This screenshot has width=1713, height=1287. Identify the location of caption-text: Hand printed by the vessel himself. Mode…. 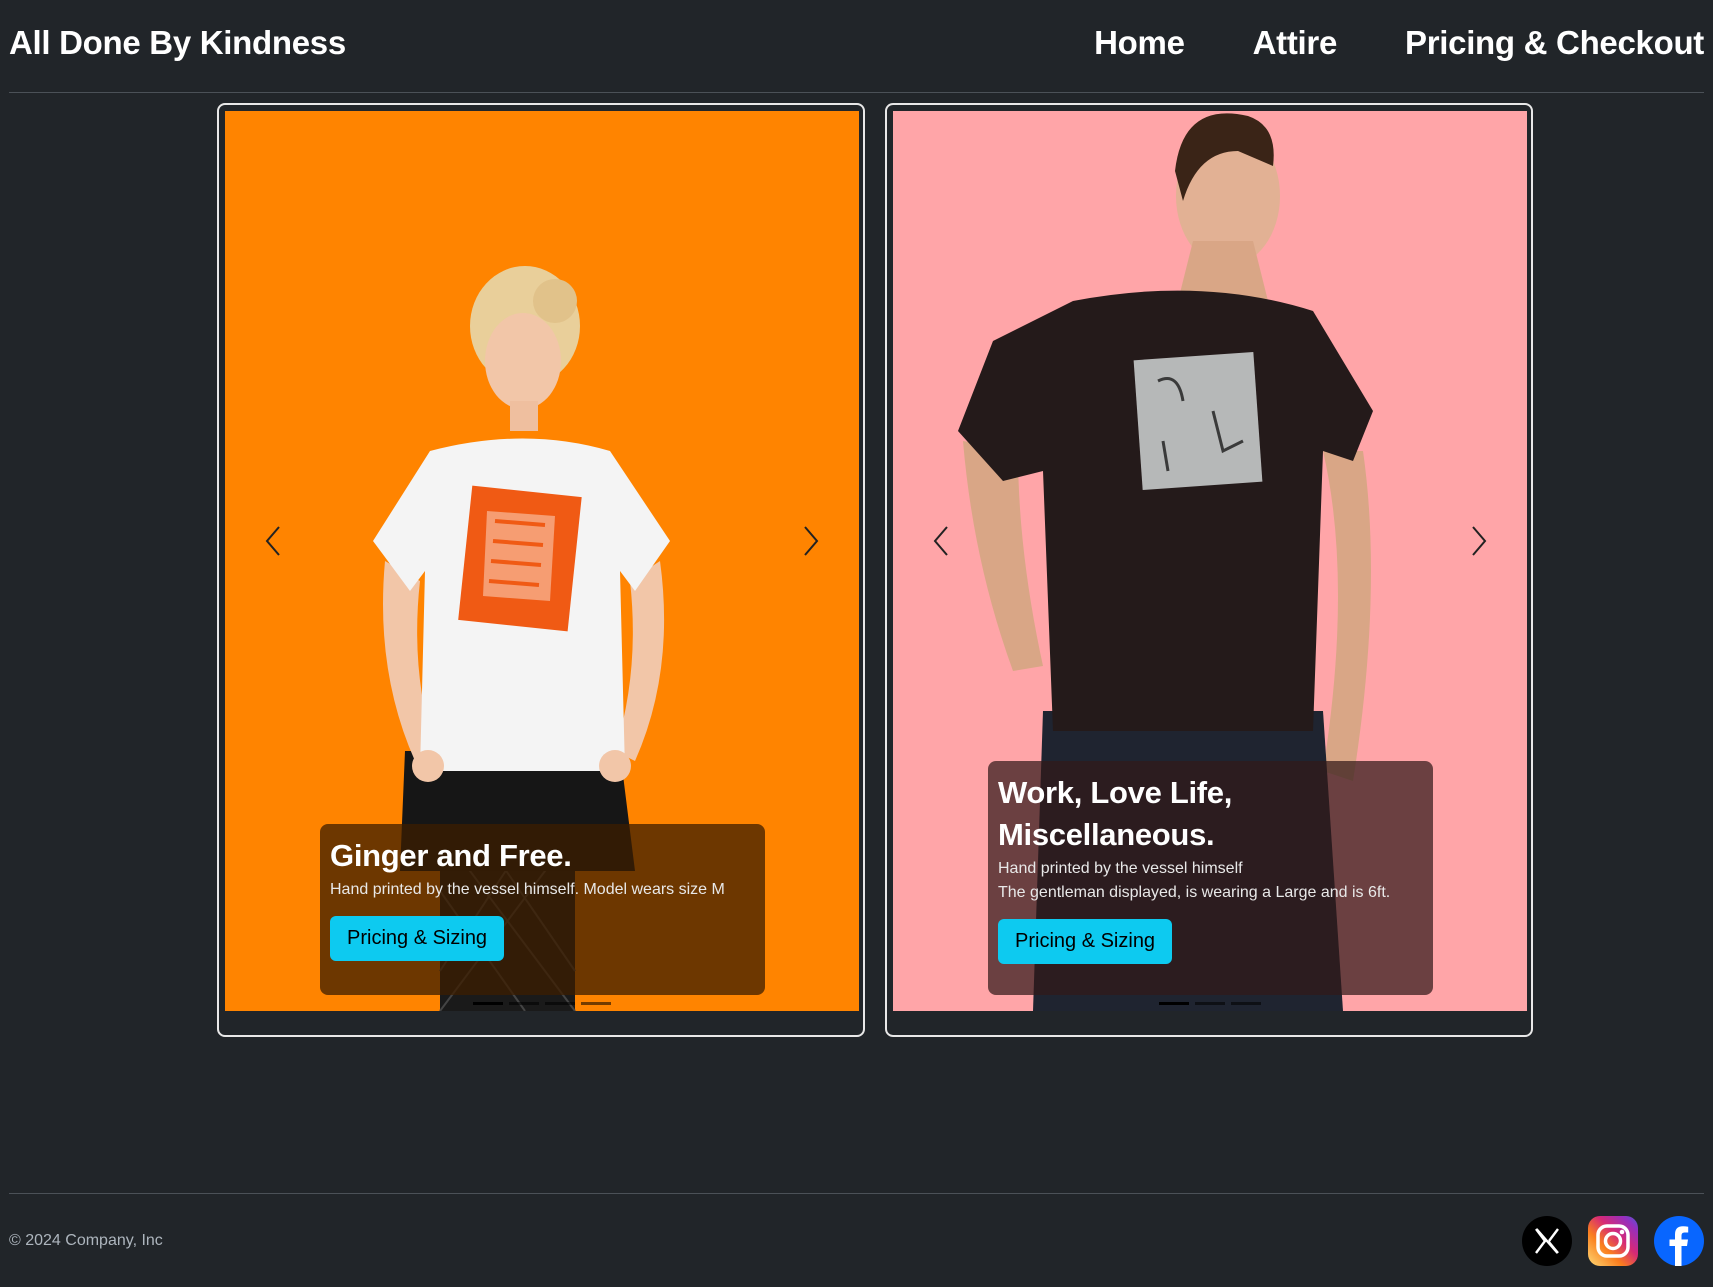
(527, 889).